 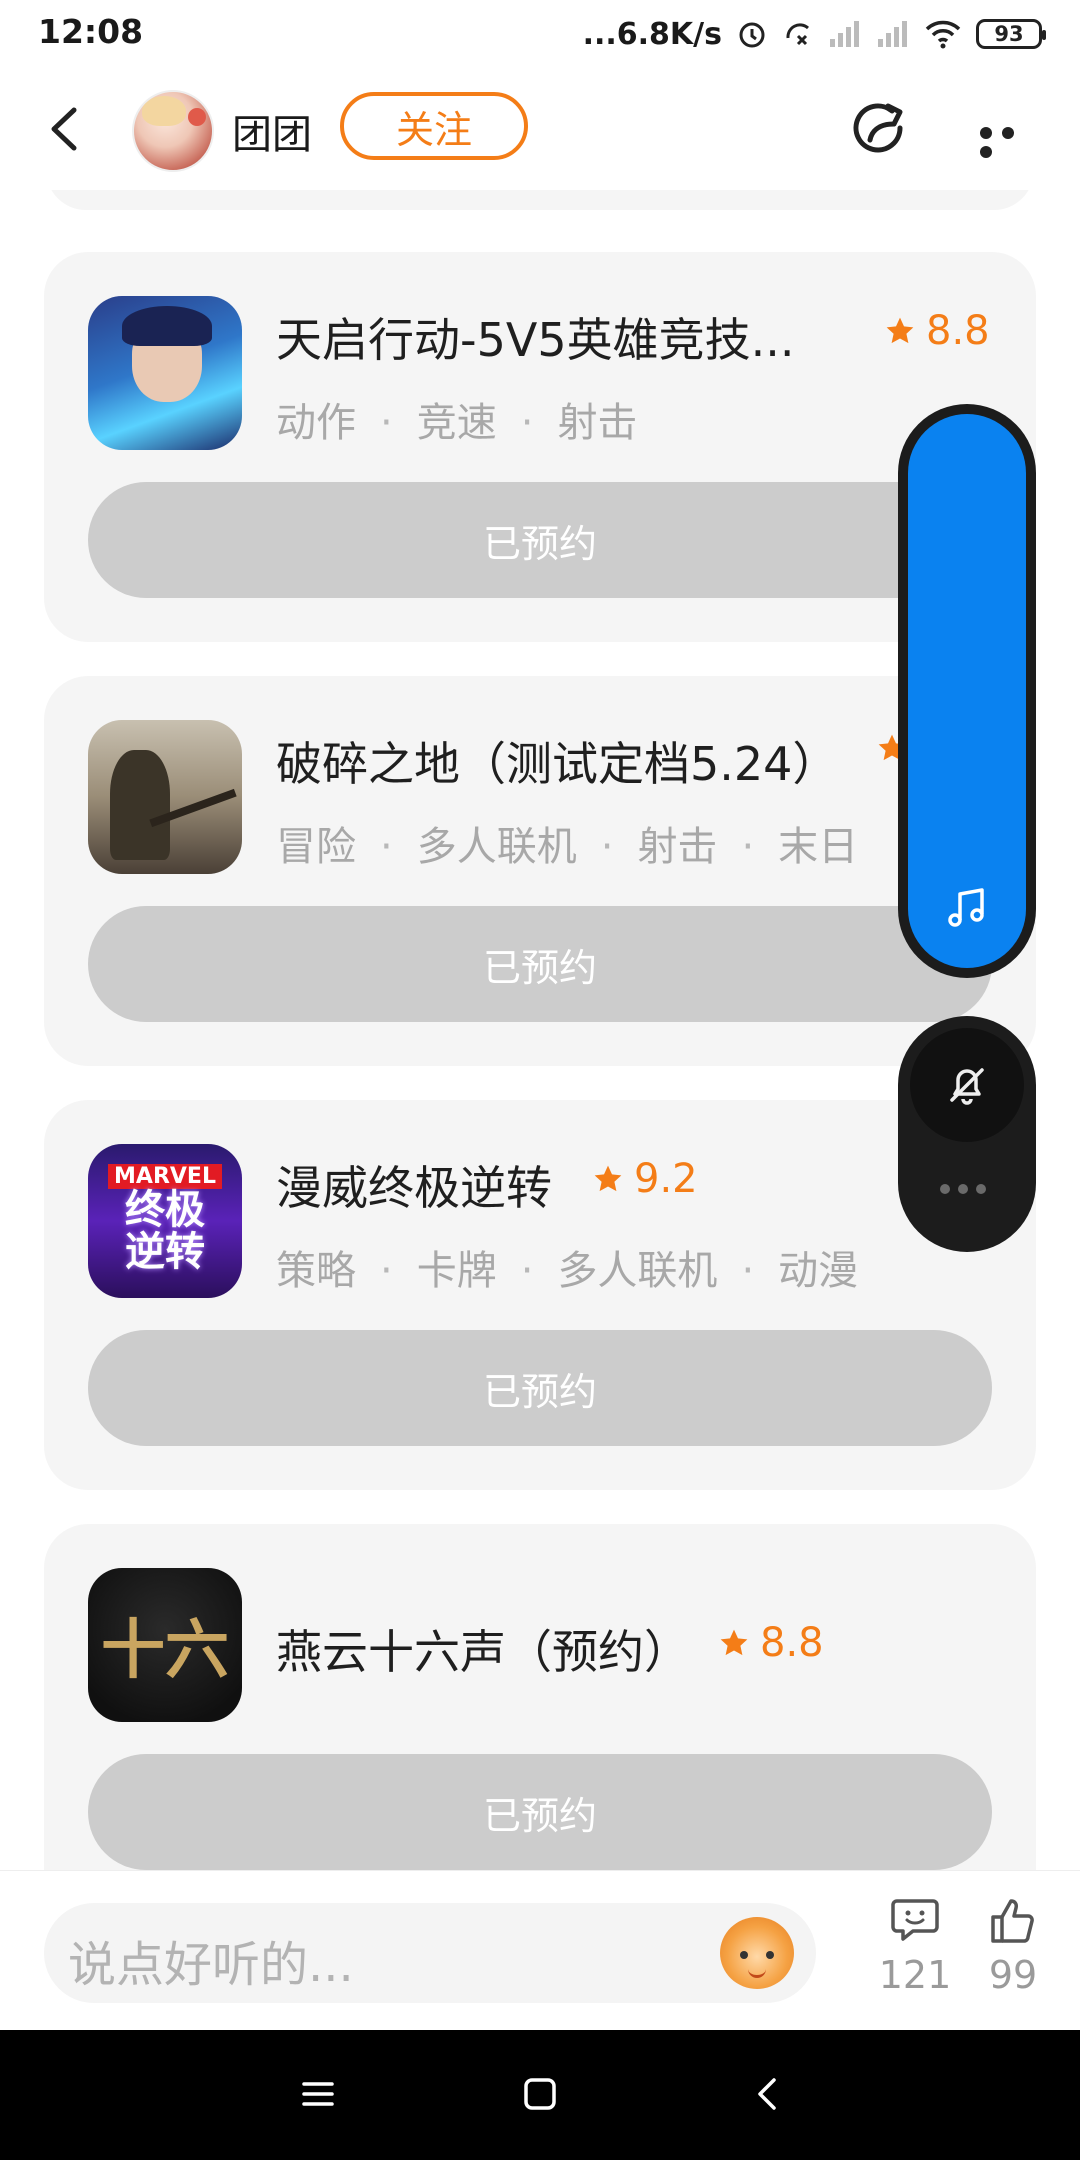 What do you see at coordinates (666, 1179) in the screenshot?
I see `rating-value: 9.2` at bounding box center [666, 1179].